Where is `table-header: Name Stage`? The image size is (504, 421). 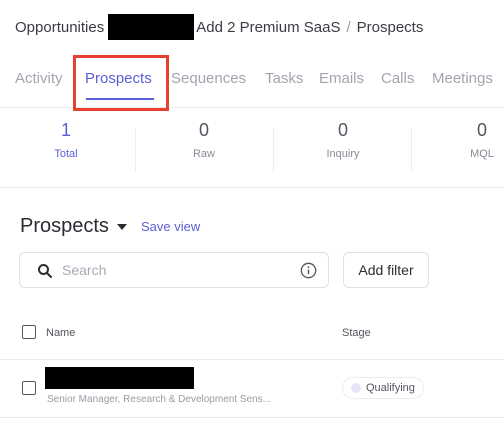 table-header: Name Stage is located at coordinates (252, 337).